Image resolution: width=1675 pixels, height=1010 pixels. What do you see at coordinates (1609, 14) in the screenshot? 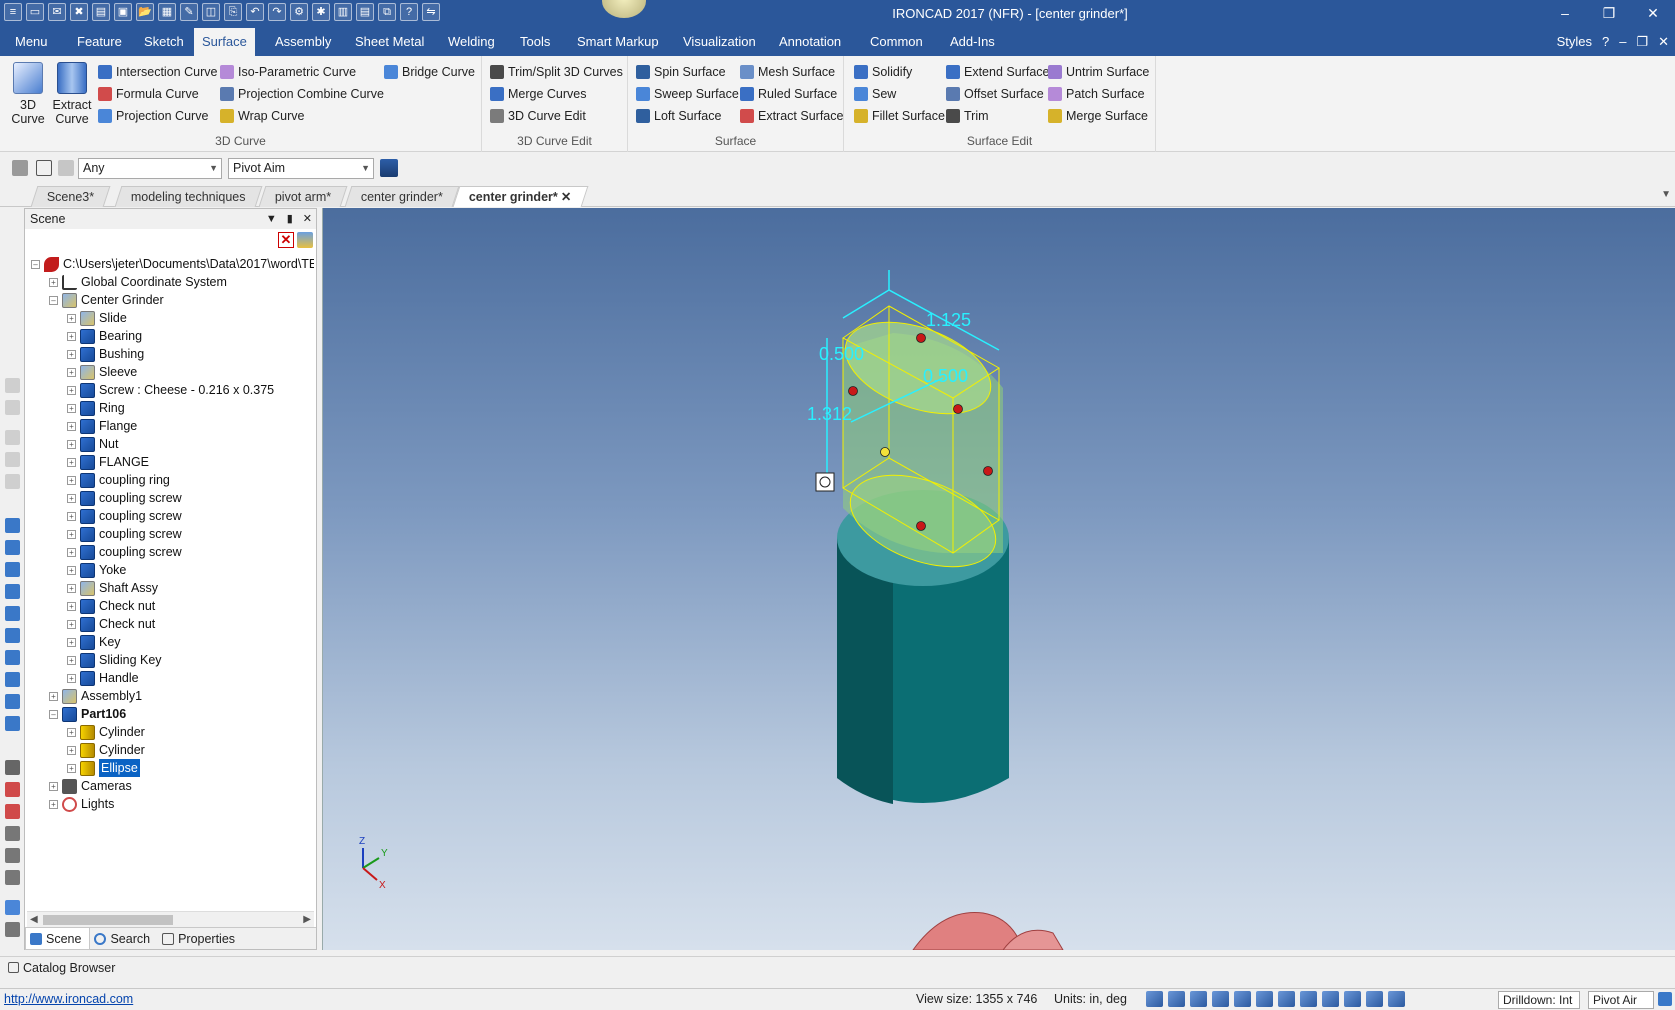
I see `restore-button: ❐` at bounding box center [1609, 14].